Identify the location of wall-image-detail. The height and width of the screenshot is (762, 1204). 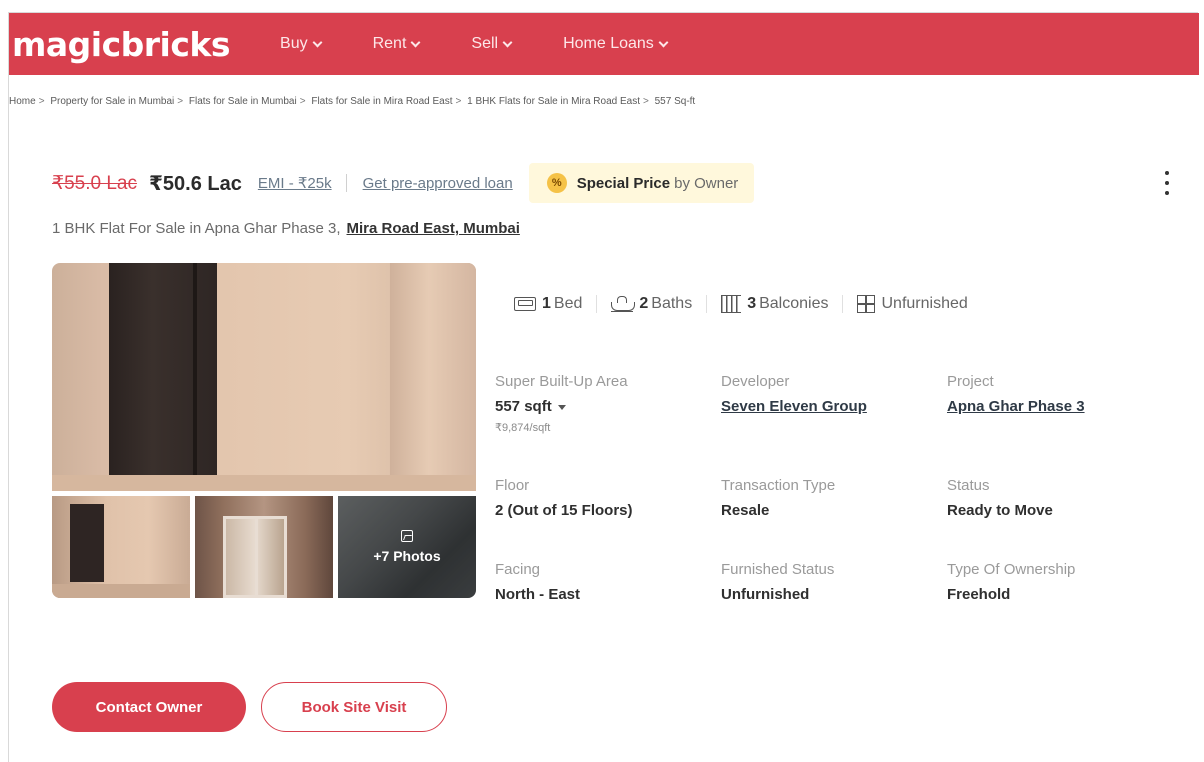
(433, 377).